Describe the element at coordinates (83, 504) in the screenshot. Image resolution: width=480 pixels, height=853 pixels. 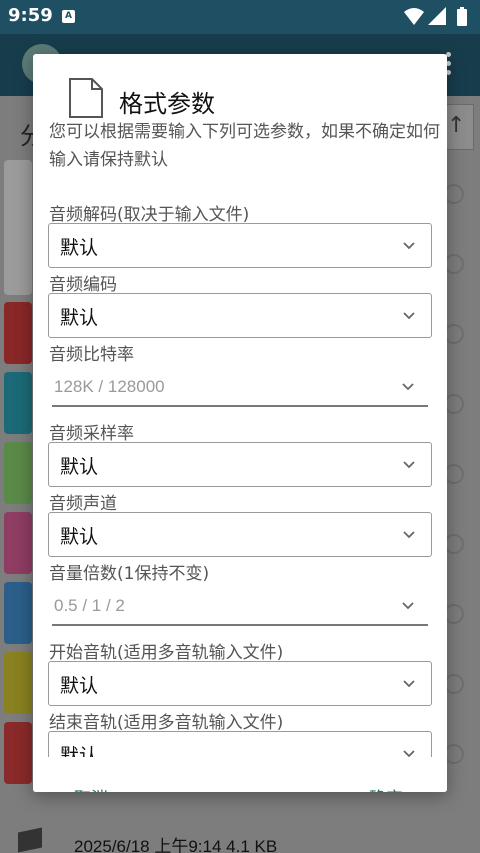
I see `audio-channels-label: 音频声道` at that location.